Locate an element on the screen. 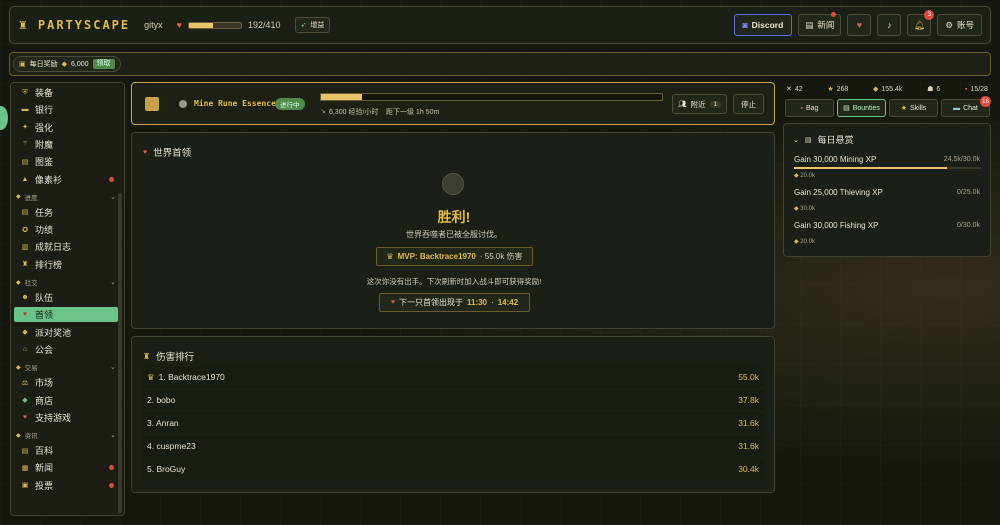 The width and height of the screenshot is (1000, 525). shirt-icon: ▲ is located at coordinates (25, 179).